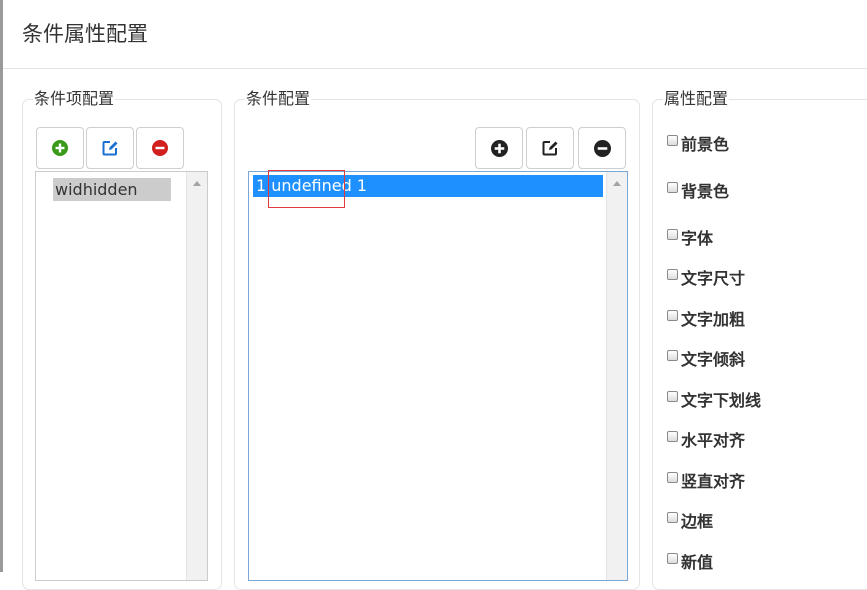  Describe the element at coordinates (435, 34) in the screenshot. I see `dialog-header: 条件属性配置` at that location.